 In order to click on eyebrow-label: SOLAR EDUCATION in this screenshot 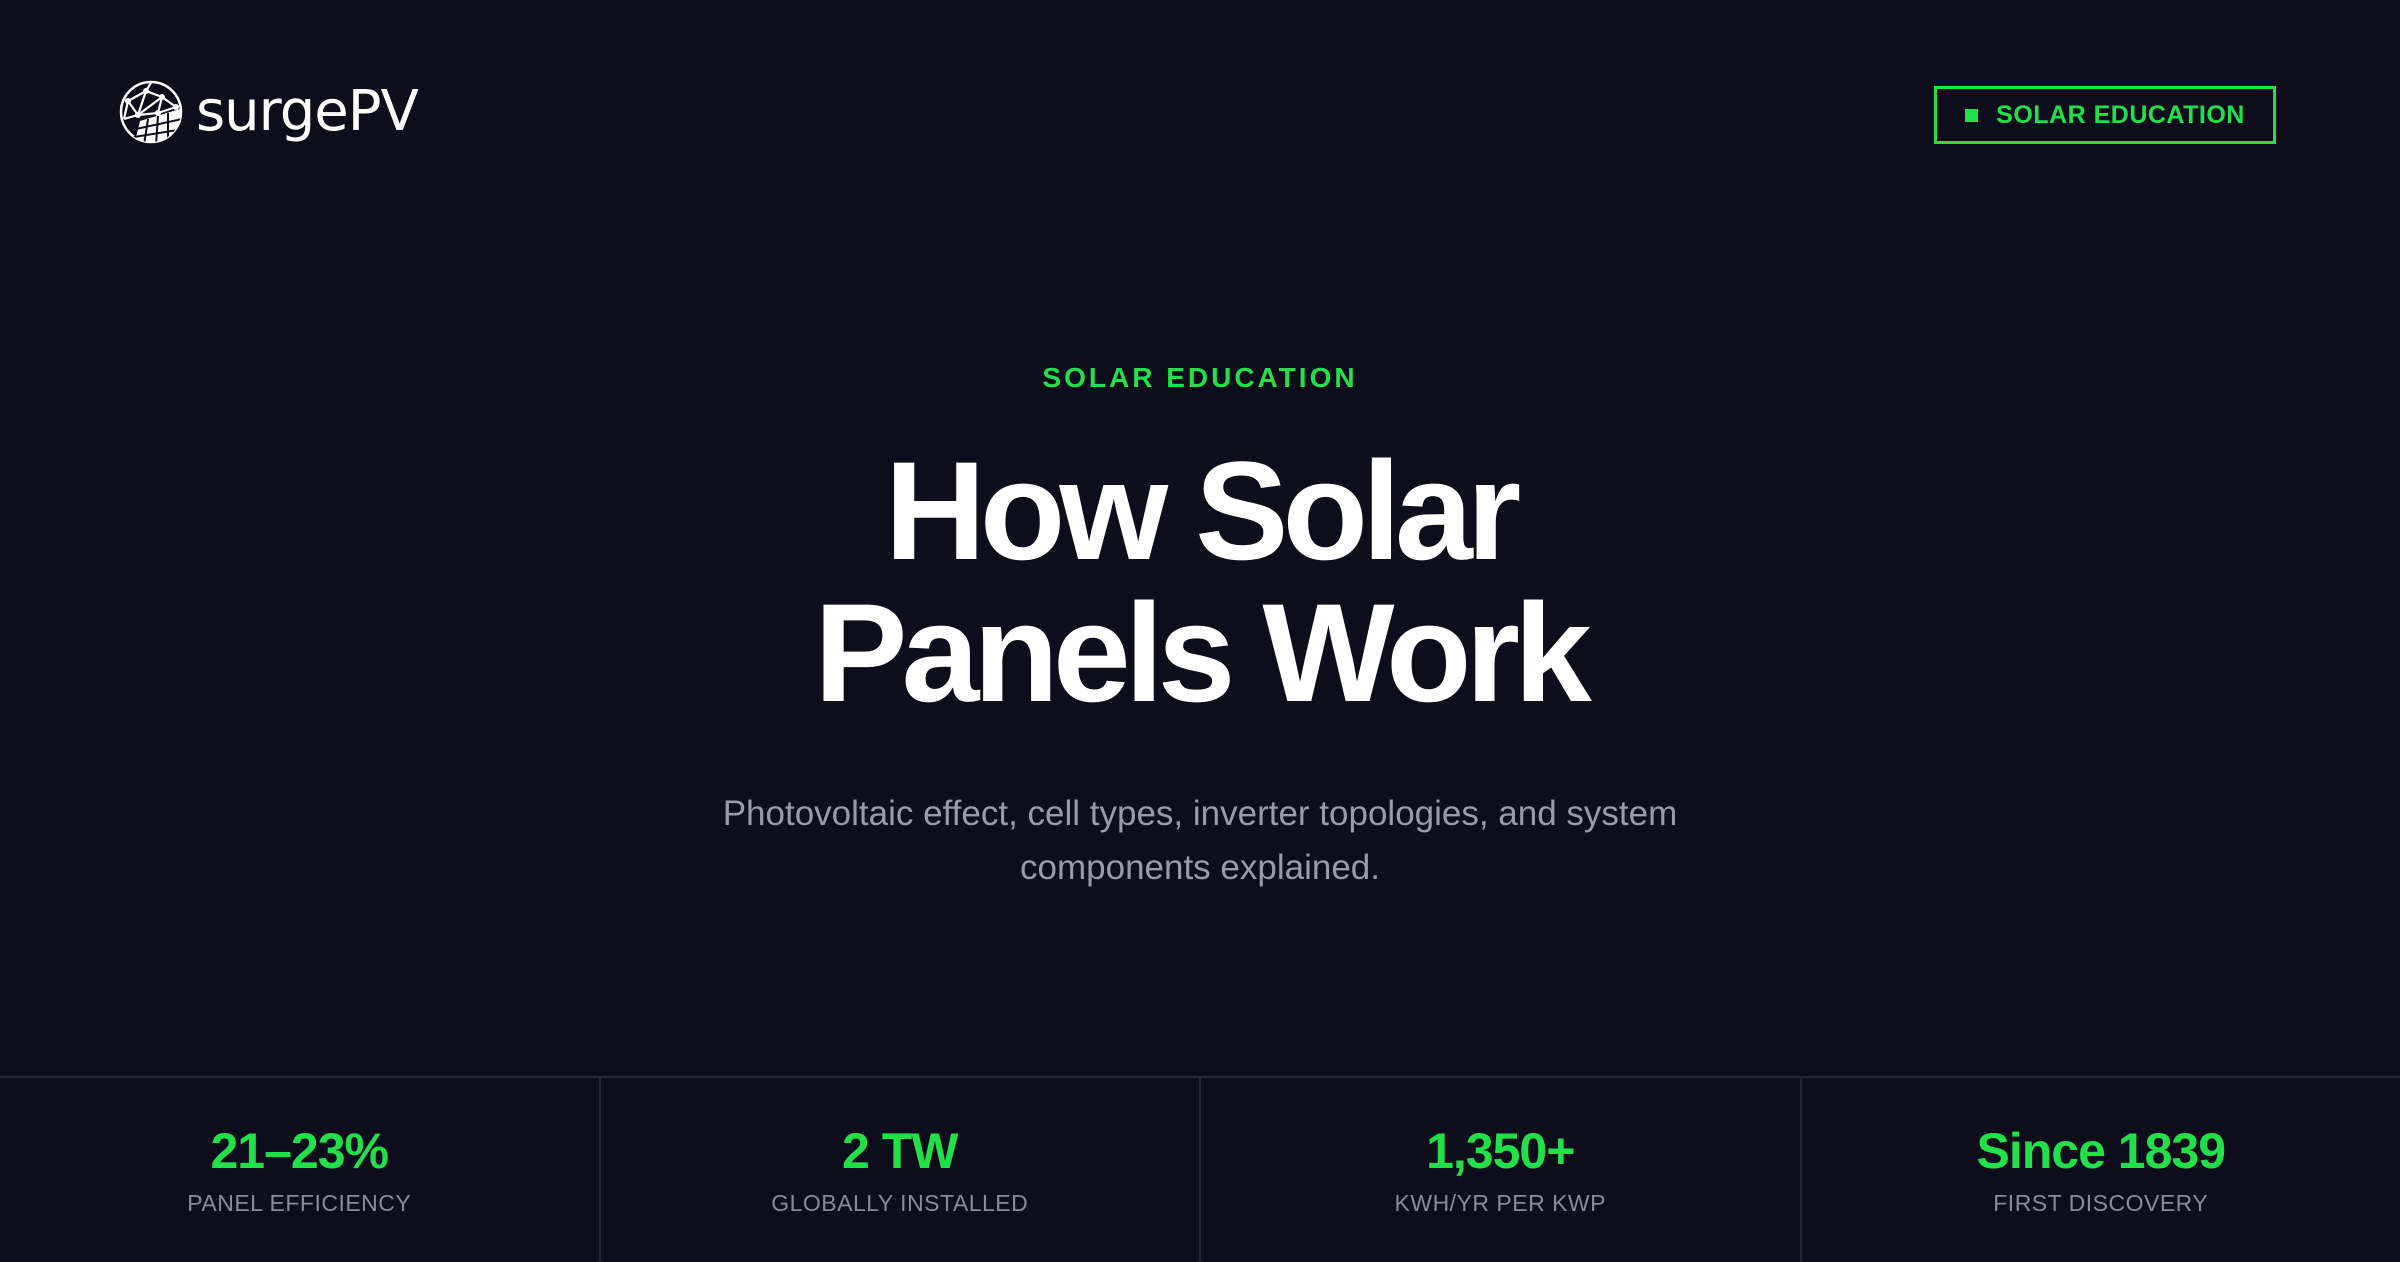, I will do `click(1200, 378)`.